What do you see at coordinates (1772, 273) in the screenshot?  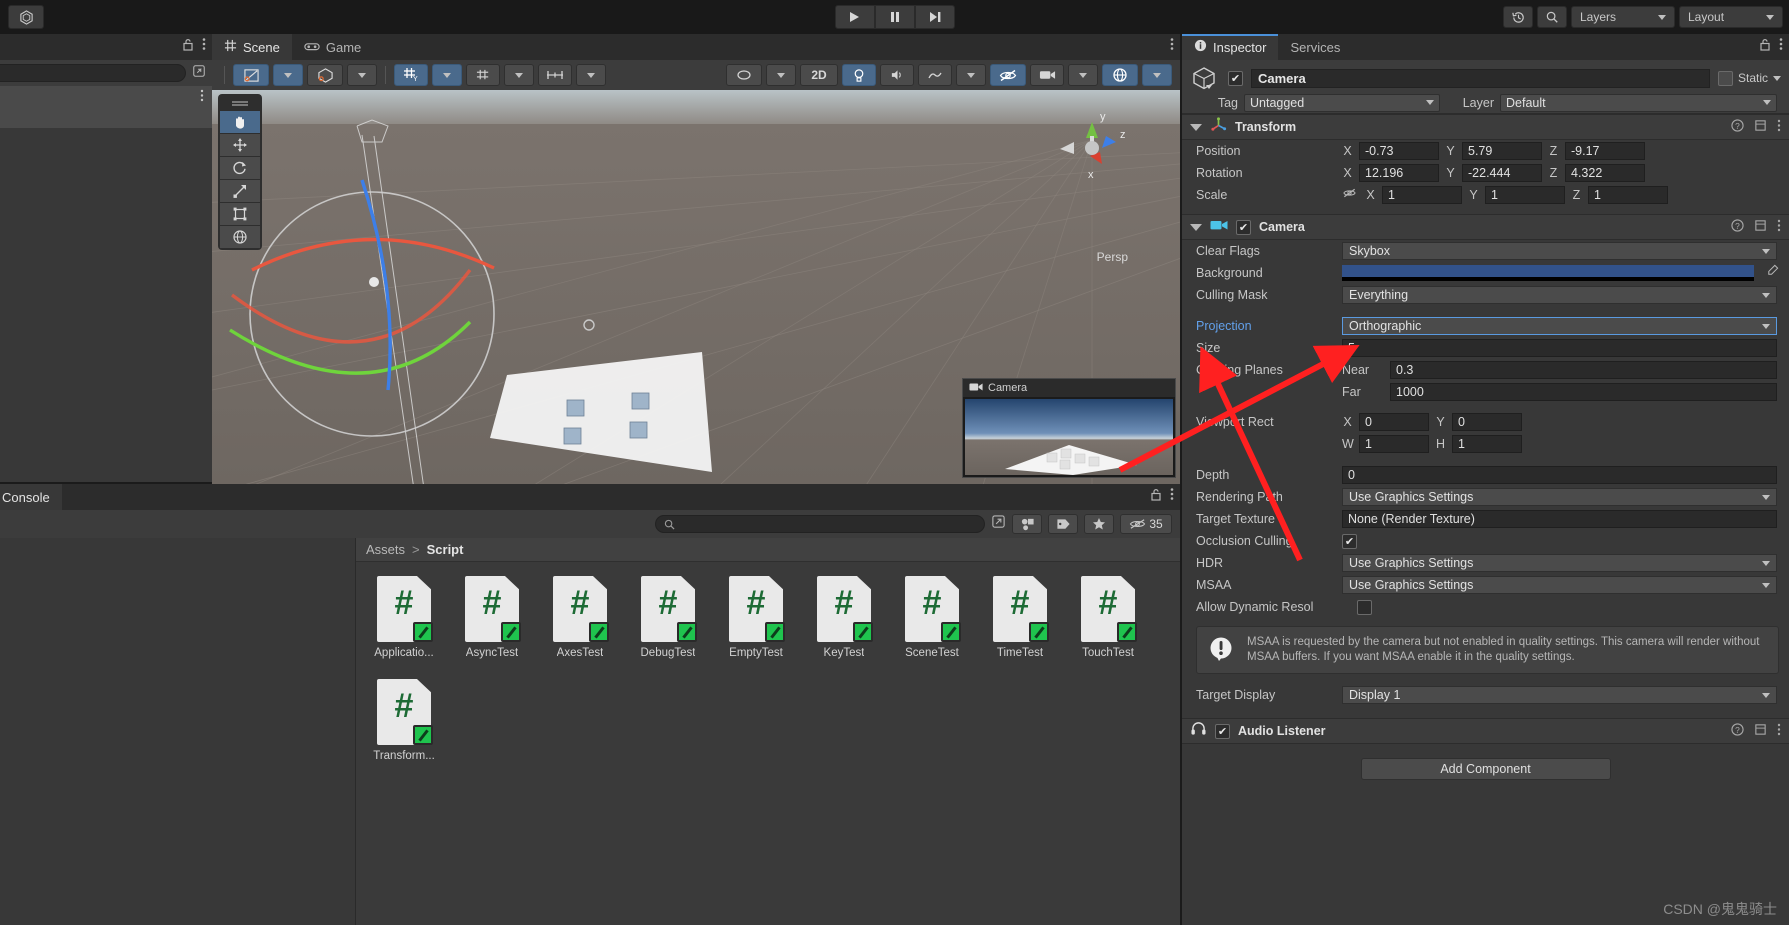 I see `eyedropper-icon` at bounding box center [1772, 273].